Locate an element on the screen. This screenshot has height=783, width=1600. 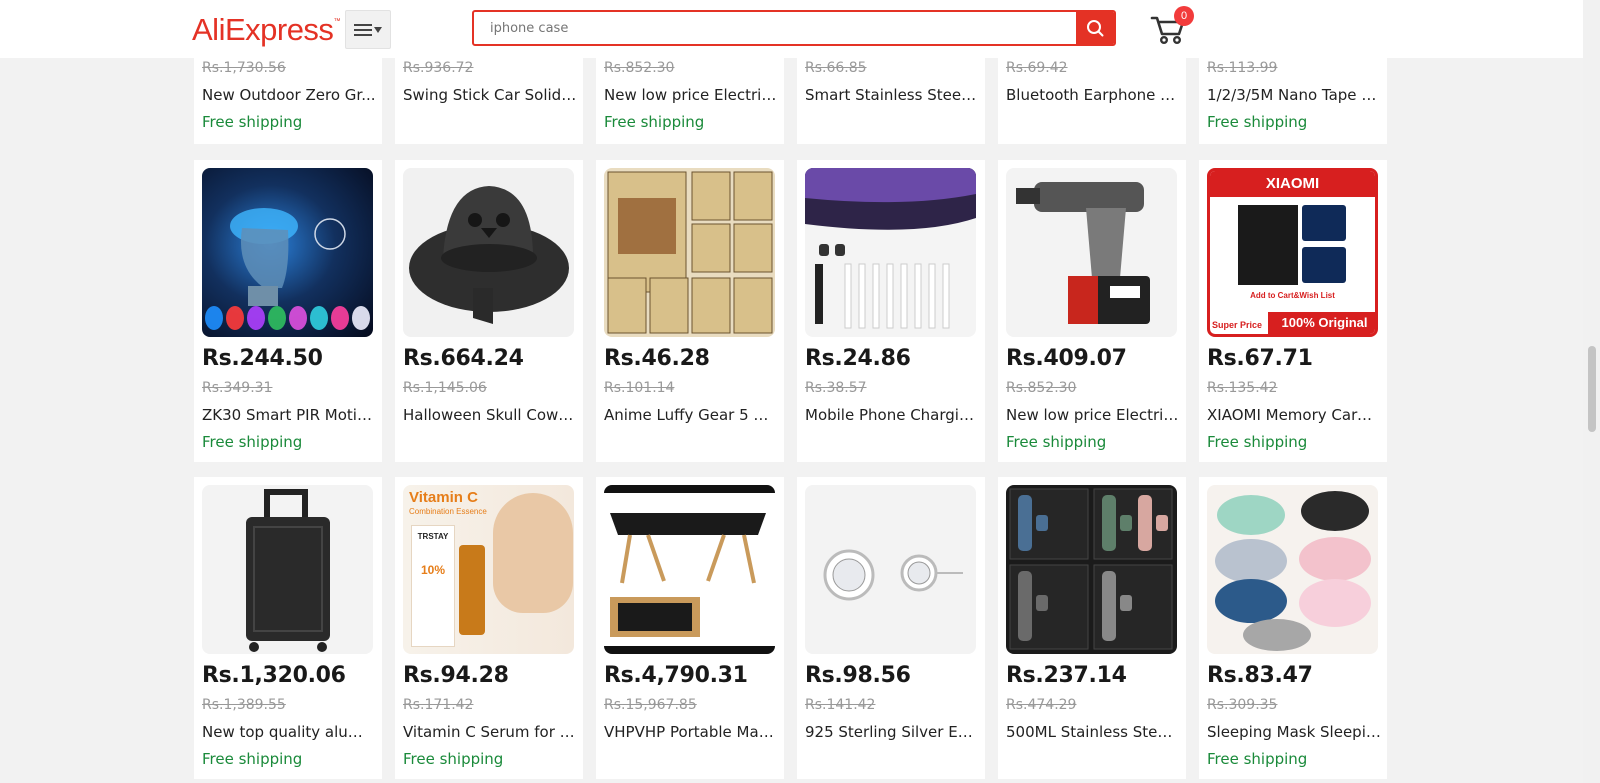
original-price: Rs.309.35 is located at coordinates (1242, 705).